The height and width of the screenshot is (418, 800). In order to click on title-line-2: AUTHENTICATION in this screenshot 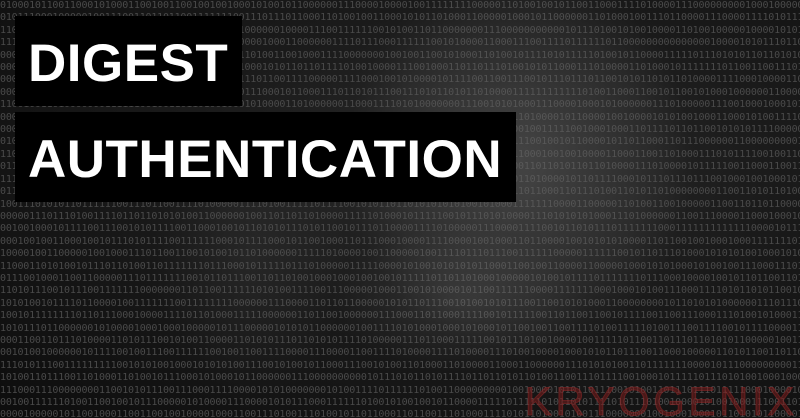, I will do `click(266, 157)`.